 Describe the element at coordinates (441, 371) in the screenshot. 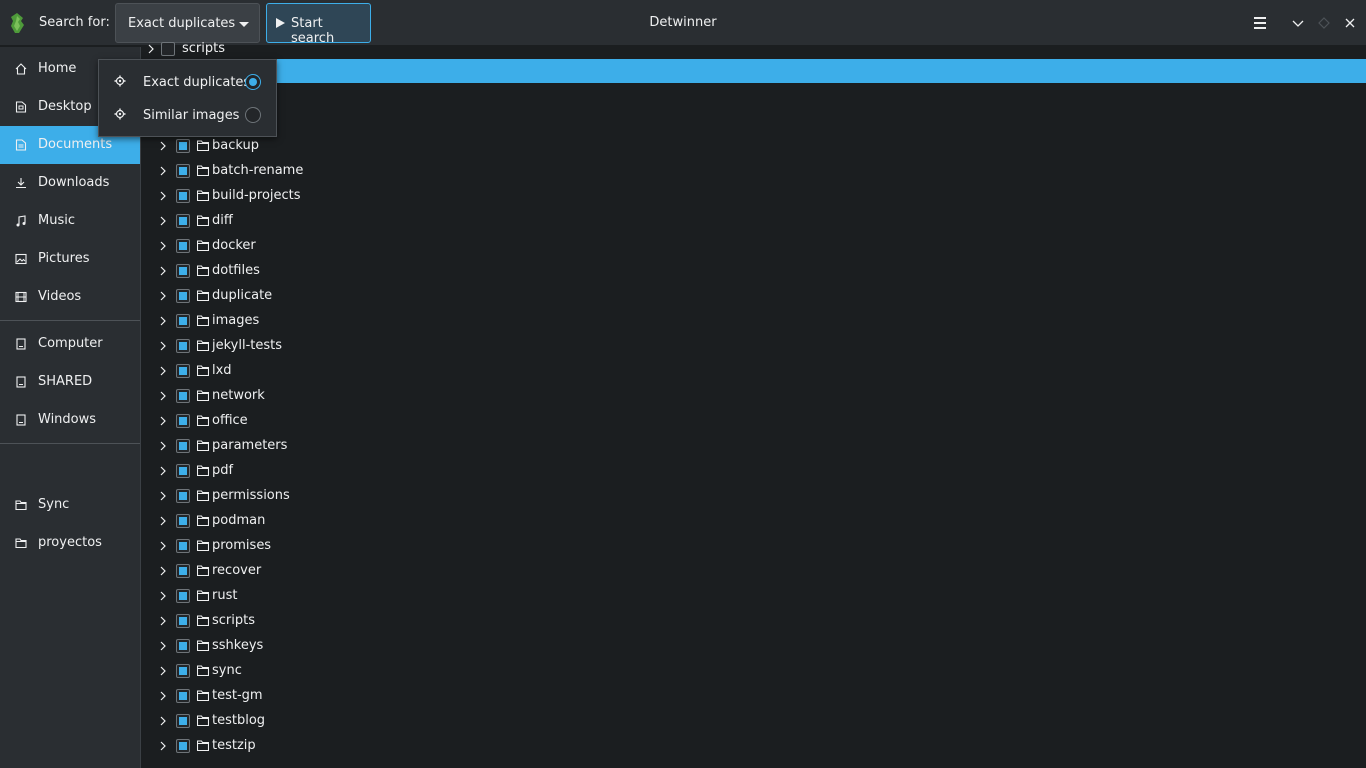

I see `tree-row: lxd` at that location.